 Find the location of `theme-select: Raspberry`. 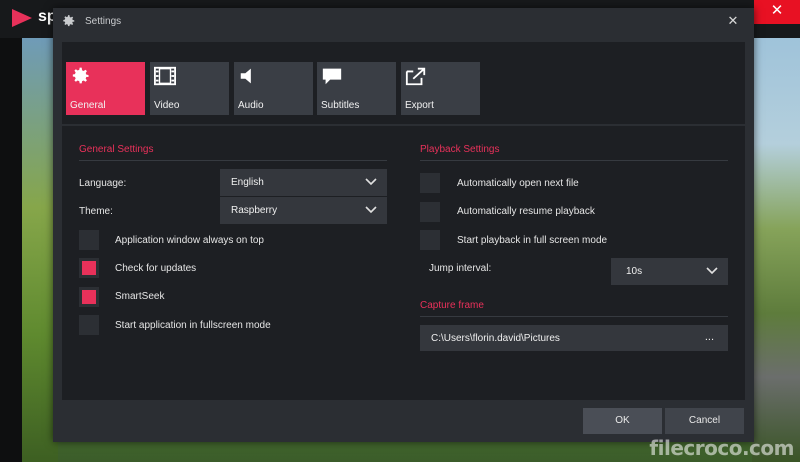

theme-select: Raspberry is located at coordinates (303, 210).